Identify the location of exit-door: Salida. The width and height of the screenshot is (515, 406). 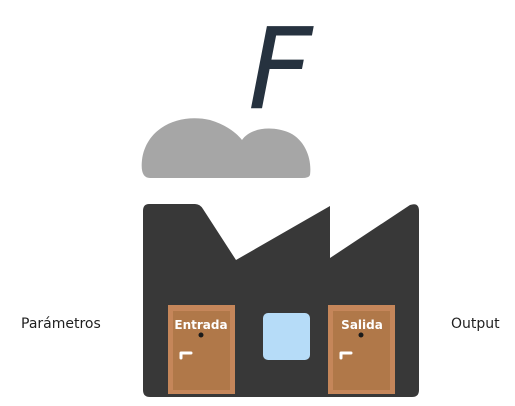
(361, 349).